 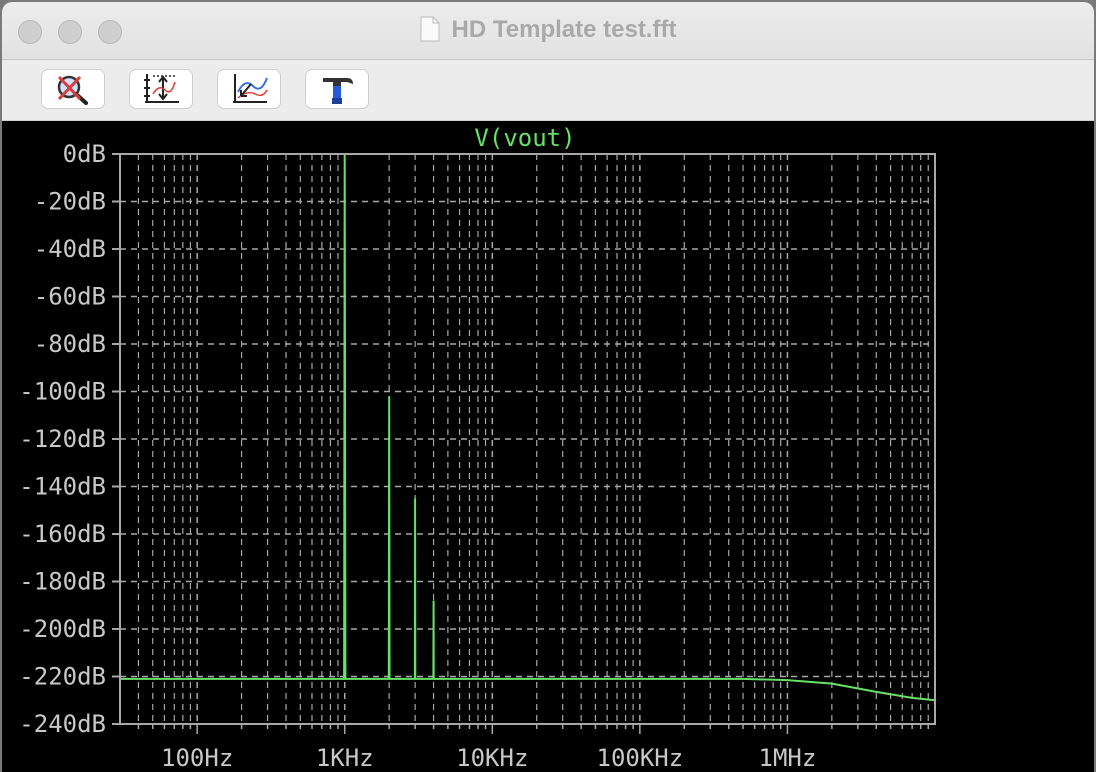 I want to click on plot-title: V(vout), so click(x=524, y=138).